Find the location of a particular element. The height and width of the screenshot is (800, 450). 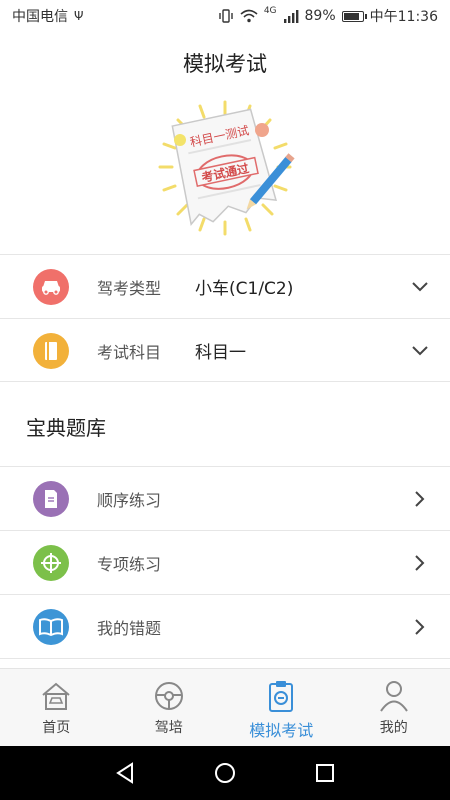

signal-icon is located at coordinates (290, 16).